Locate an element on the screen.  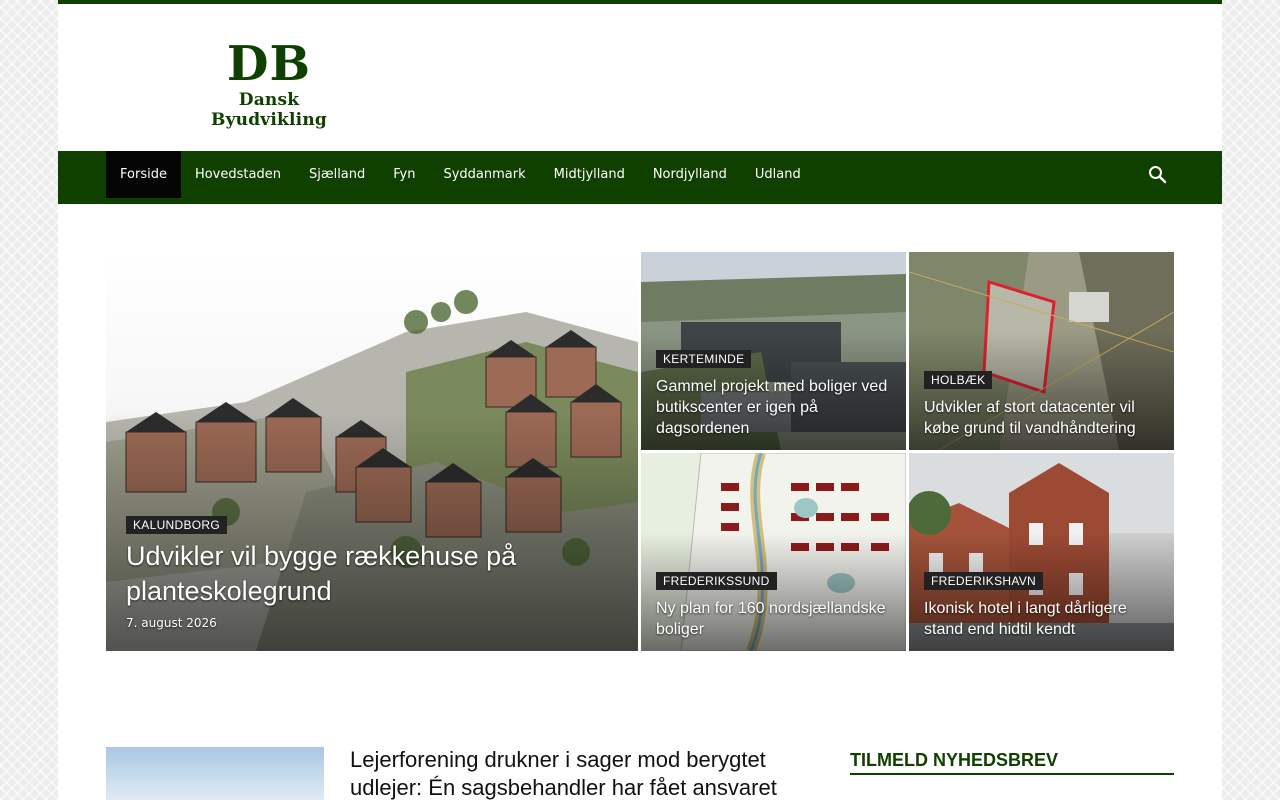
article-thumbnail is located at coordinates (215, 773).